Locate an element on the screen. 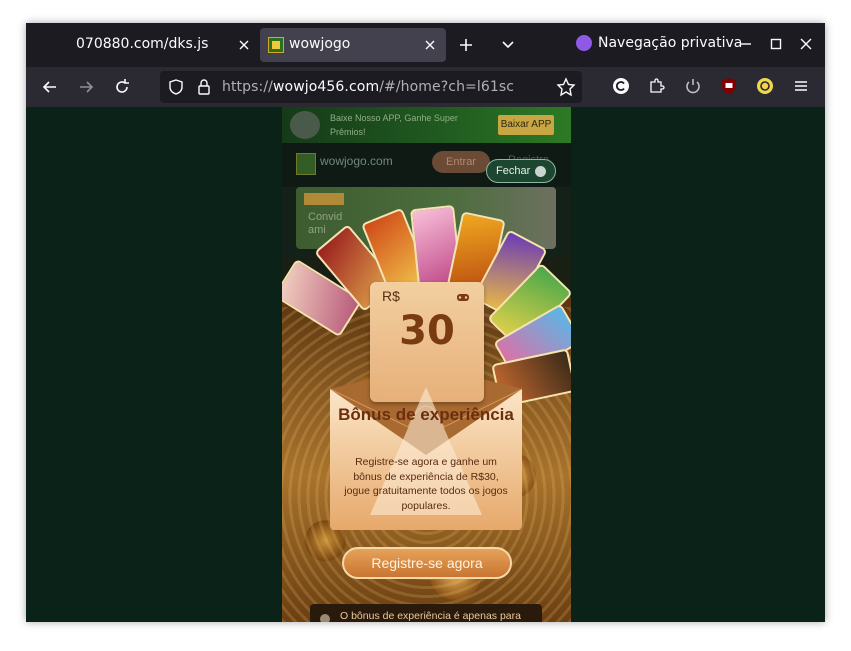  chevron-down-icon is located at coordinates (508, 45).